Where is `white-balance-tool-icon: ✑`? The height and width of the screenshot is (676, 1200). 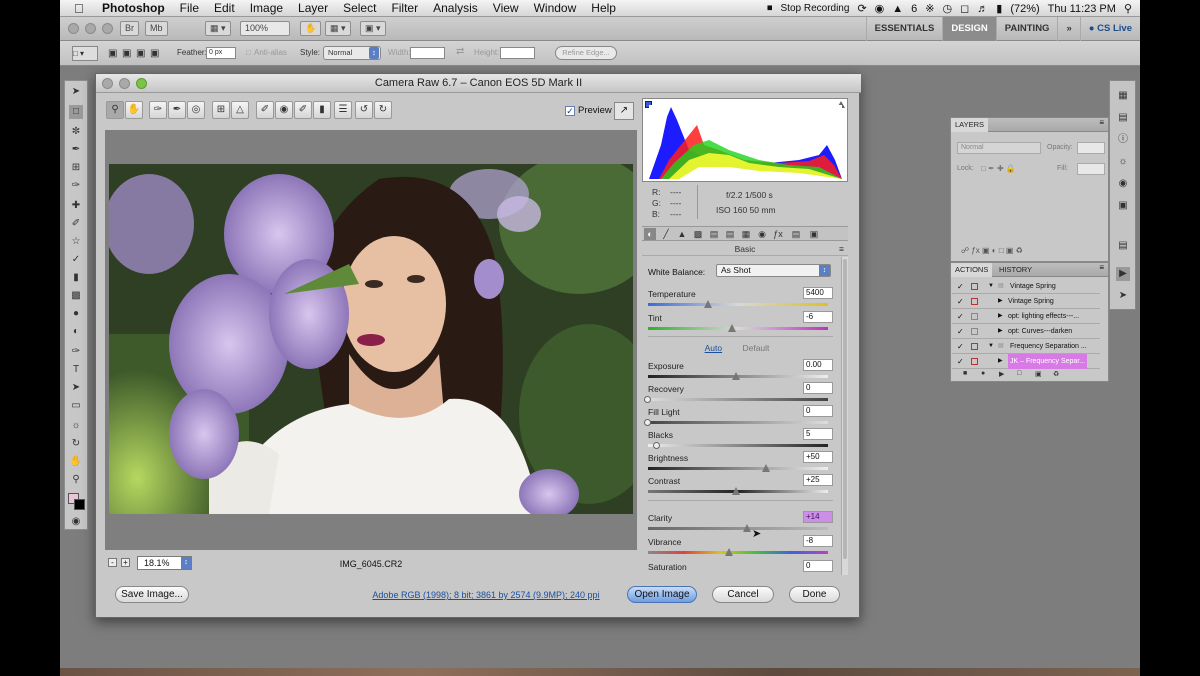
white-balance-tool-icon: ✑ is located at coordinates (158, 110).